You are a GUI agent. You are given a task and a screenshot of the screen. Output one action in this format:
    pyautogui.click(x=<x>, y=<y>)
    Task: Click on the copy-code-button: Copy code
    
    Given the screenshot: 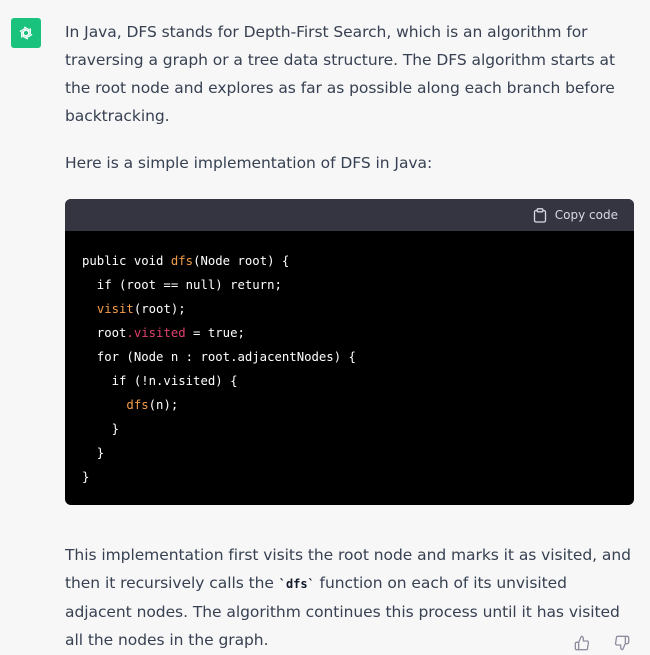 What is the action you would take?
    pyautogui.click(x=575, y=215)
    